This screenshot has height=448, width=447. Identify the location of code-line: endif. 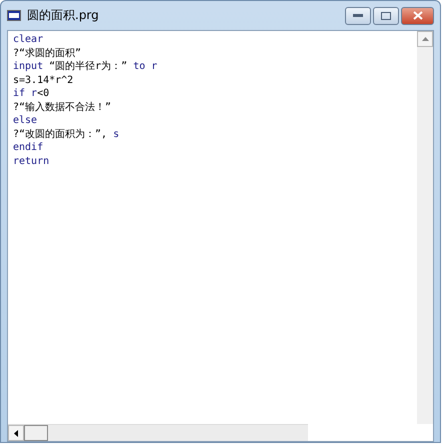
(28, 147).